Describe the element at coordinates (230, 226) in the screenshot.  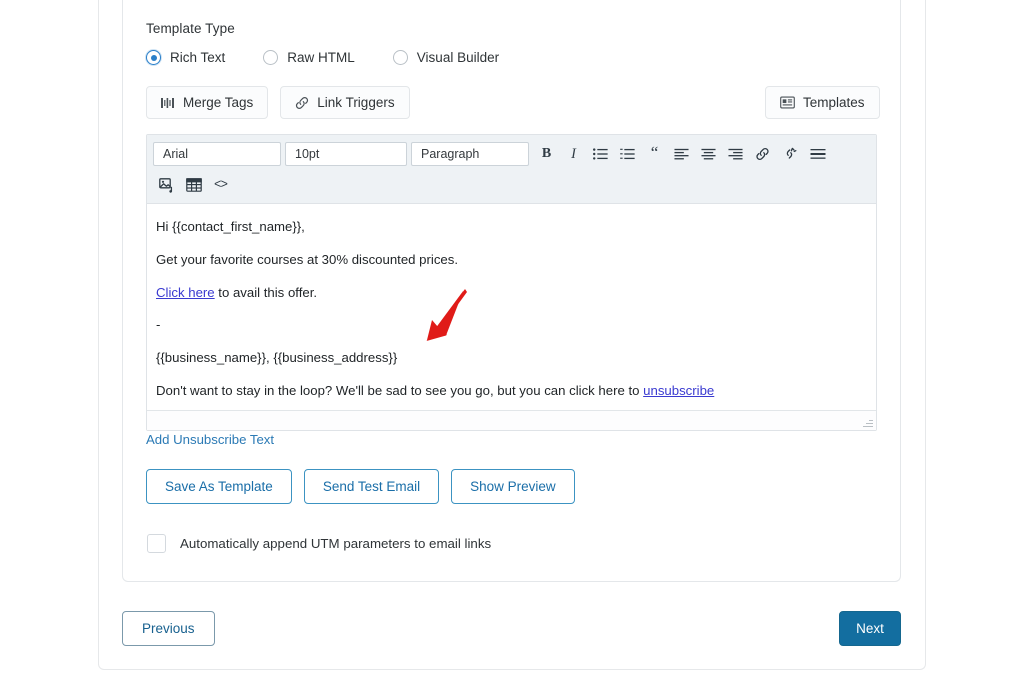
I see `body-greeting: Hi {{contact_first_name}},` at that location.